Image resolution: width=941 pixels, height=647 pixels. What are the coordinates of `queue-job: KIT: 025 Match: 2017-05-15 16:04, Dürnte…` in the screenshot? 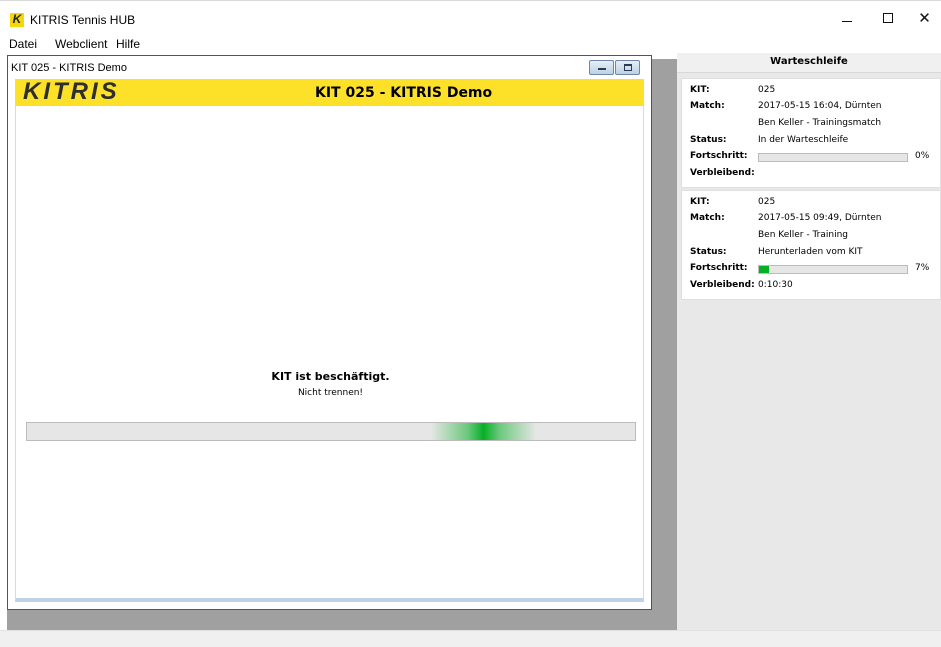 It's located at (811, 133).